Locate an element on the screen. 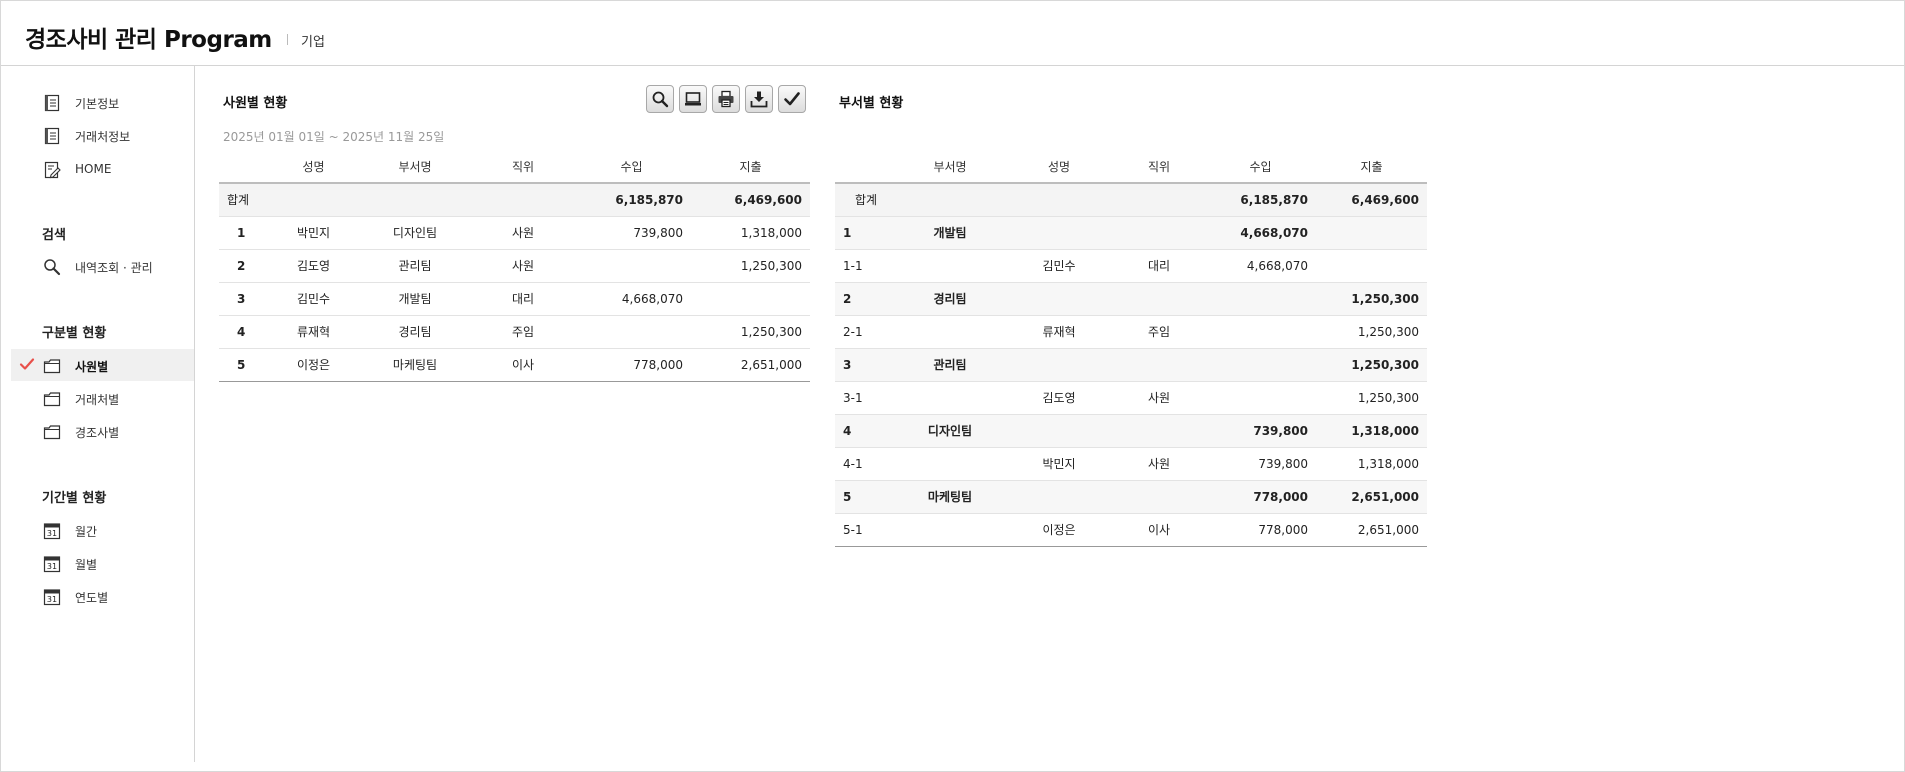 This screenshot has height=772, width=1905. group-expense is located at coordinates (1371, 233).